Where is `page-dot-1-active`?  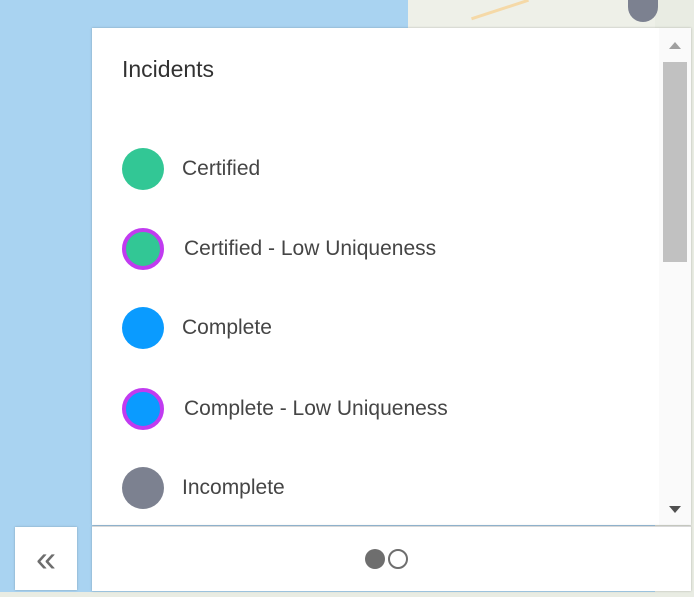
page-dot-1-active is located at coordinates (375, 559).